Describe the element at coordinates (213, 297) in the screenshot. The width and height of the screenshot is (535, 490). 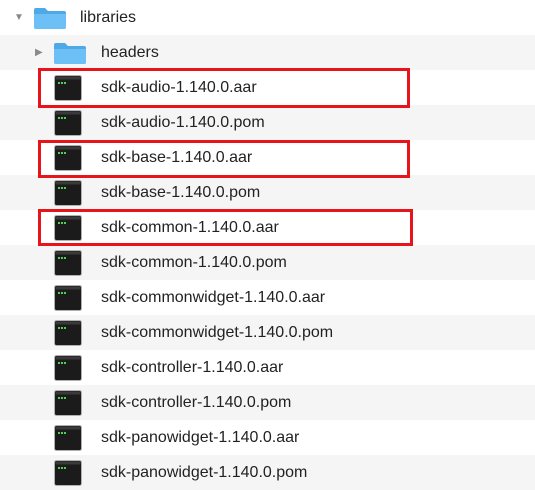
I see `file-name: sdk-commonwidget-1.140.0.aar` at that location.